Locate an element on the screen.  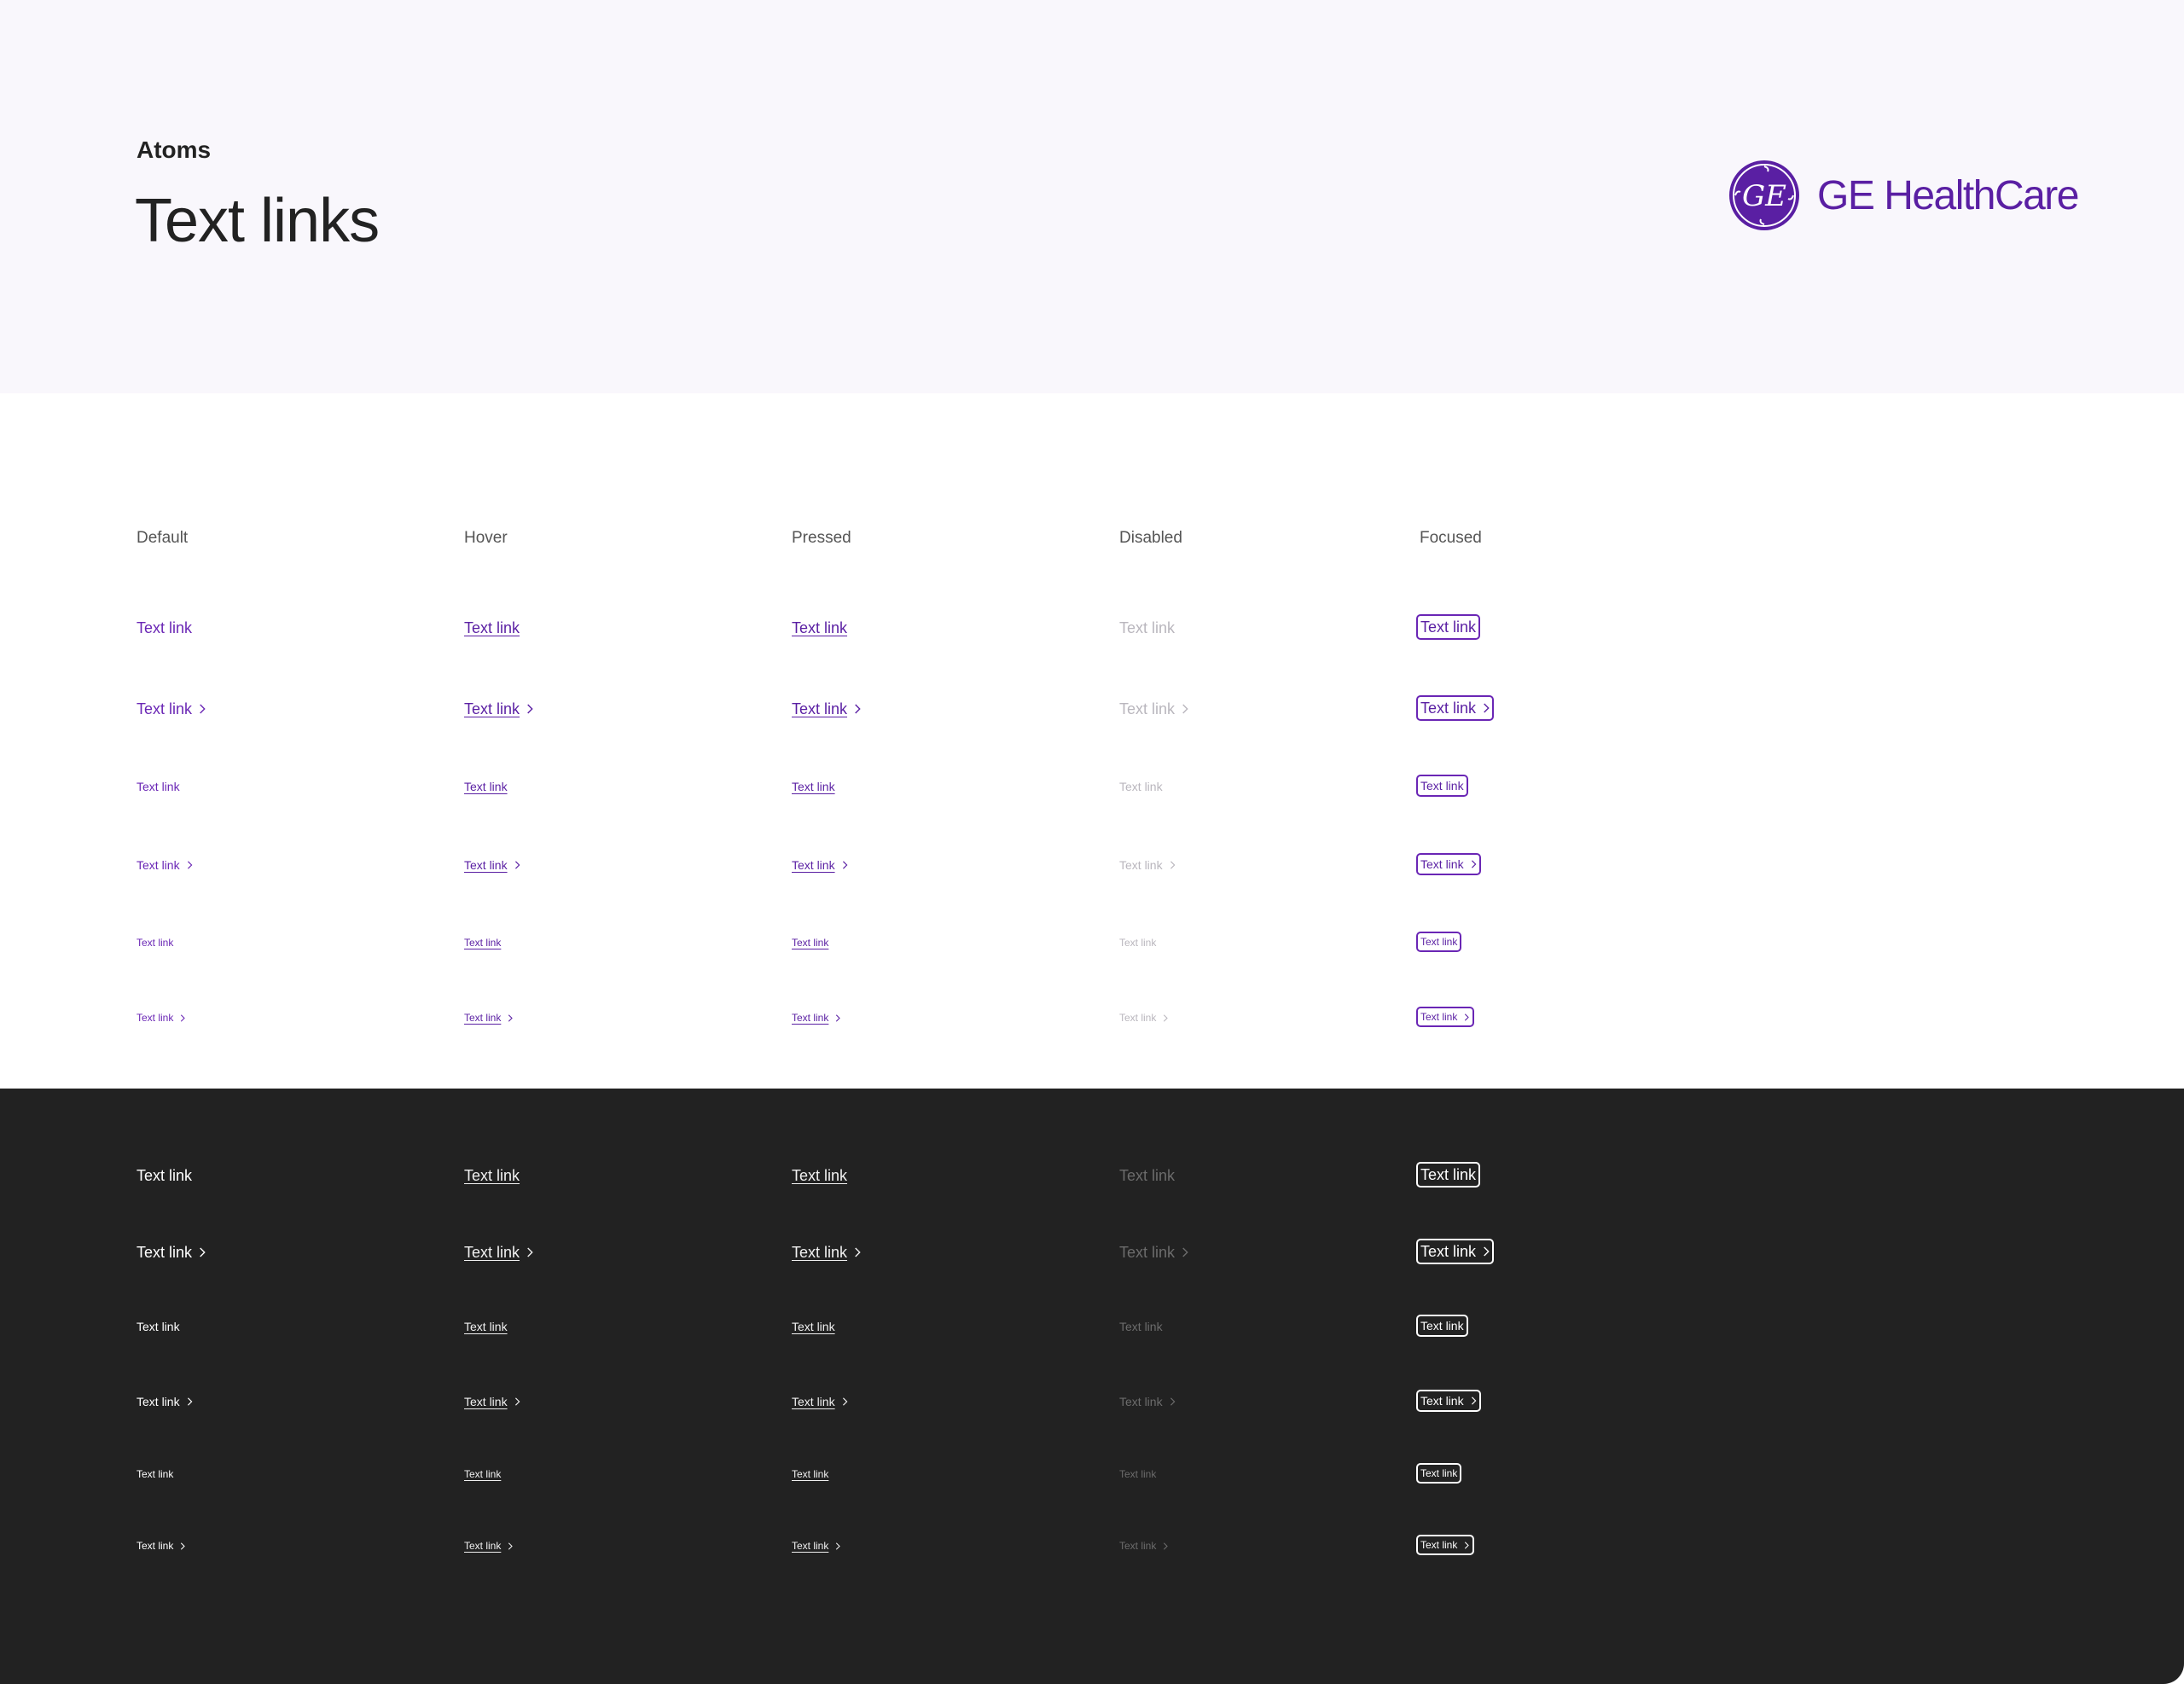
text-link-light-hover-small: Text link is located at coordinates (483, 943).